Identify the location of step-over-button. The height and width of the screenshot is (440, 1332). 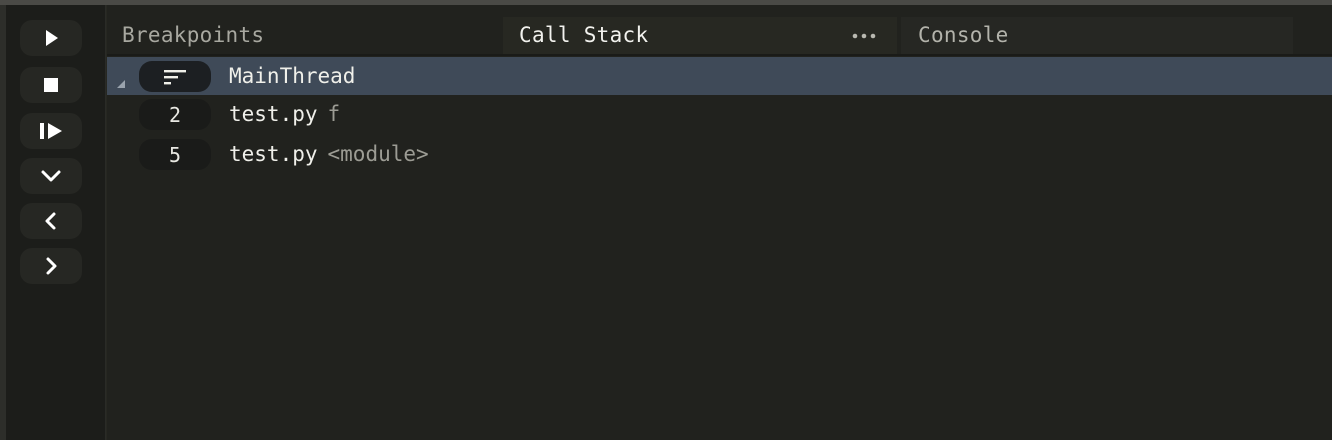
(51, 176).